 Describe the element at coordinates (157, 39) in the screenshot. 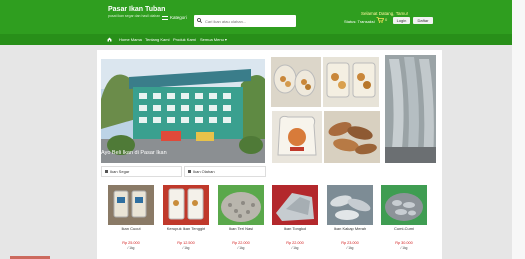

I see `nav-item-about: Tentang Kami` at that location.